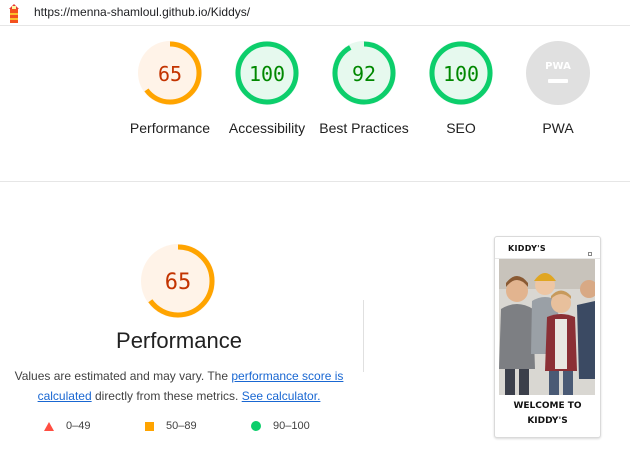 The image size is (630, 460). I want to click on accessibility-gauge-icon: 100, so click(267, 73).